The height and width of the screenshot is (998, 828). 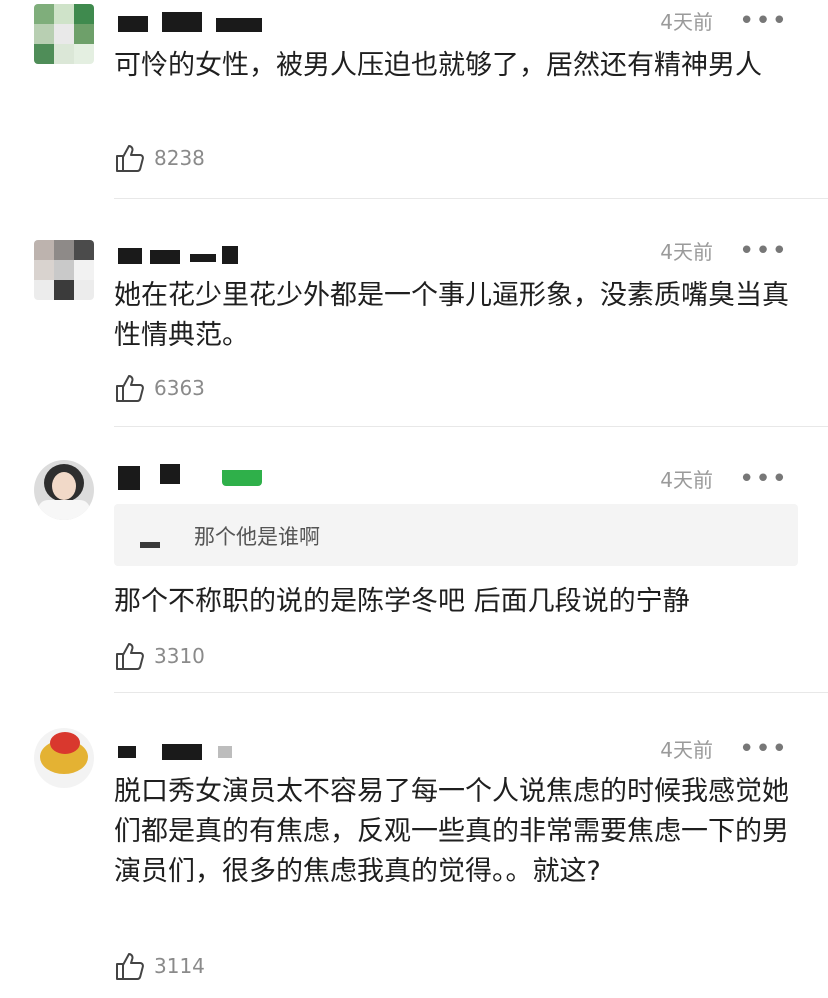 What do you see at coordinates (179, 388) in the screenshot?
I see `like-count: 6363` at bounding box center [179, 388].